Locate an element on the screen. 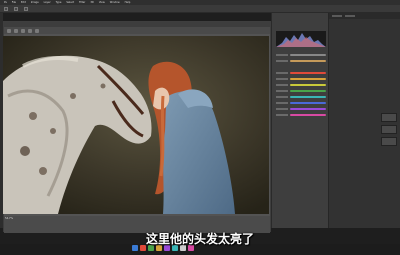 This screenshot has width=400, height=255. histogram-icon is located at coordinates (301, 39).